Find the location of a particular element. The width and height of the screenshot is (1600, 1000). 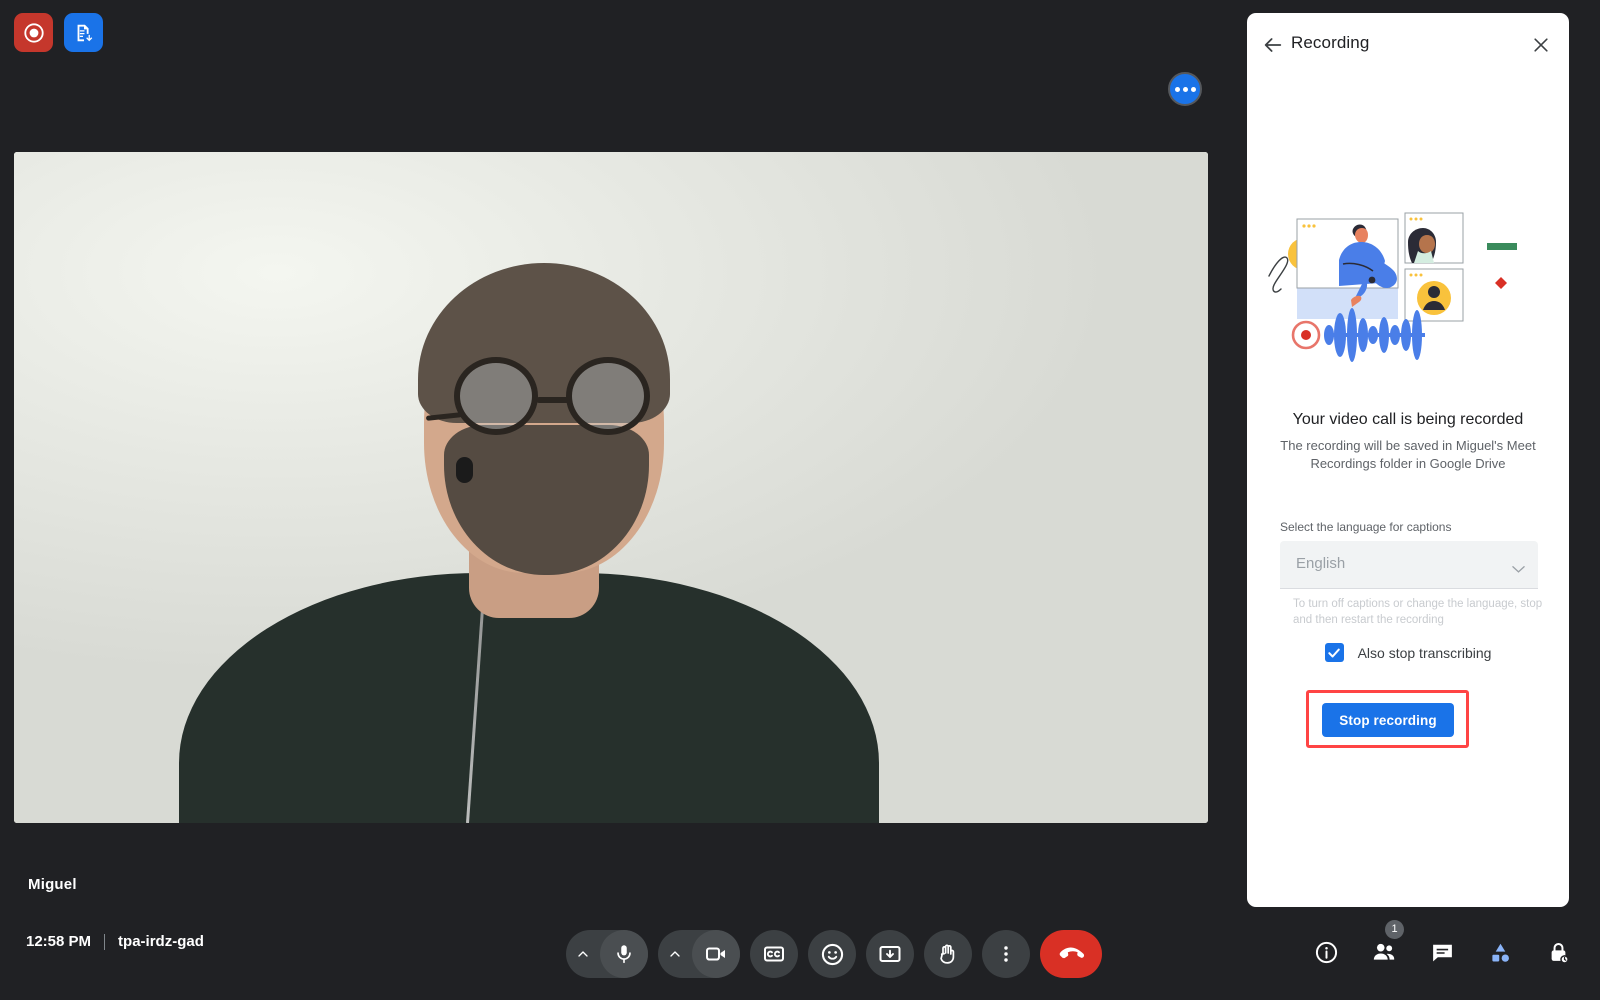

caption-language-value: English is located at coordinates (1321, 563).